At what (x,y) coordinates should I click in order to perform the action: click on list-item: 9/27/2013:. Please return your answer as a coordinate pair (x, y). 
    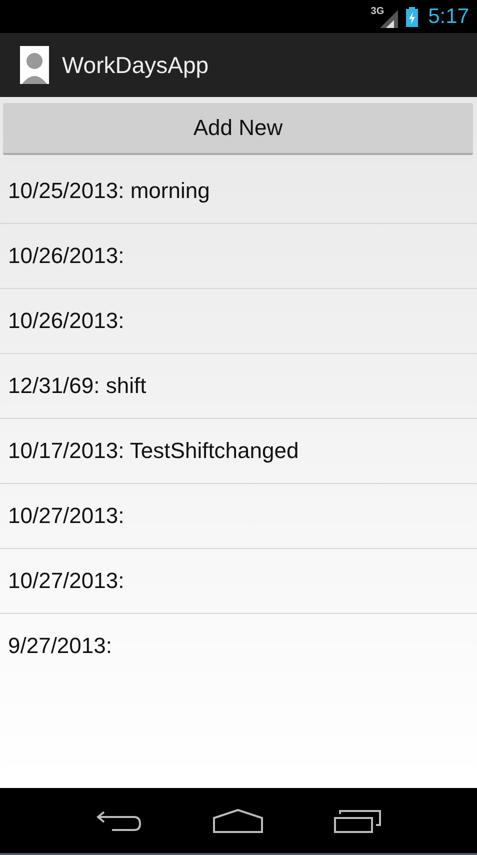
    Looking at the image, I should click on (238, 646).